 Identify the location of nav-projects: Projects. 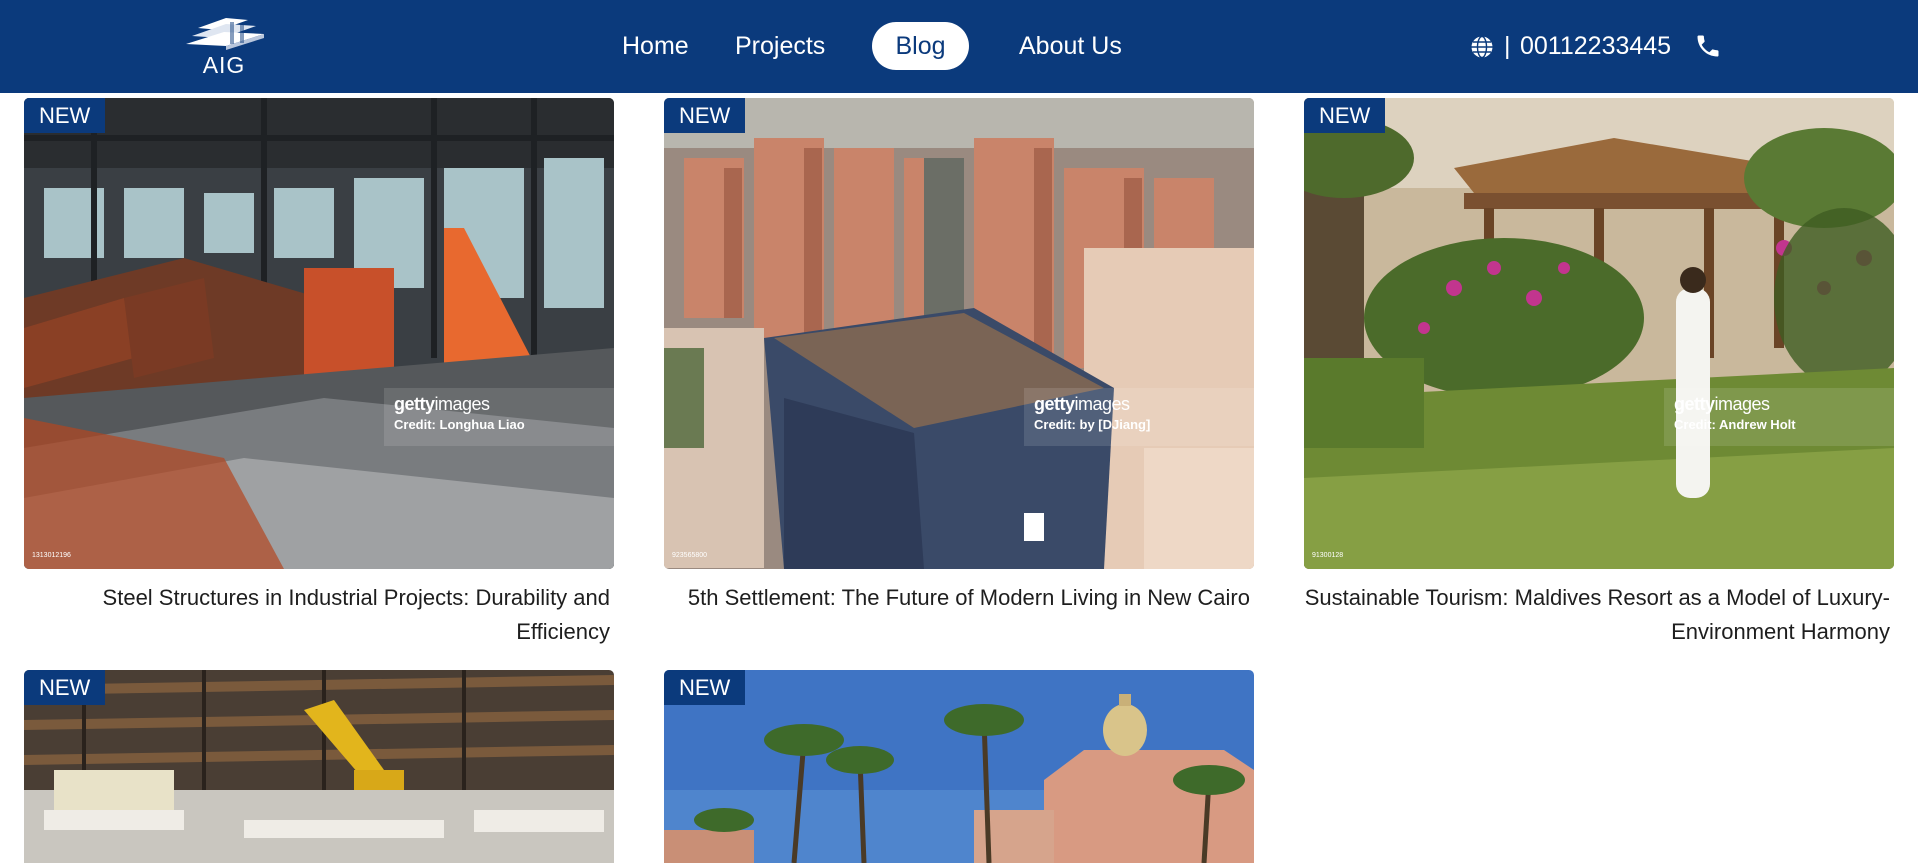
(780, 46).